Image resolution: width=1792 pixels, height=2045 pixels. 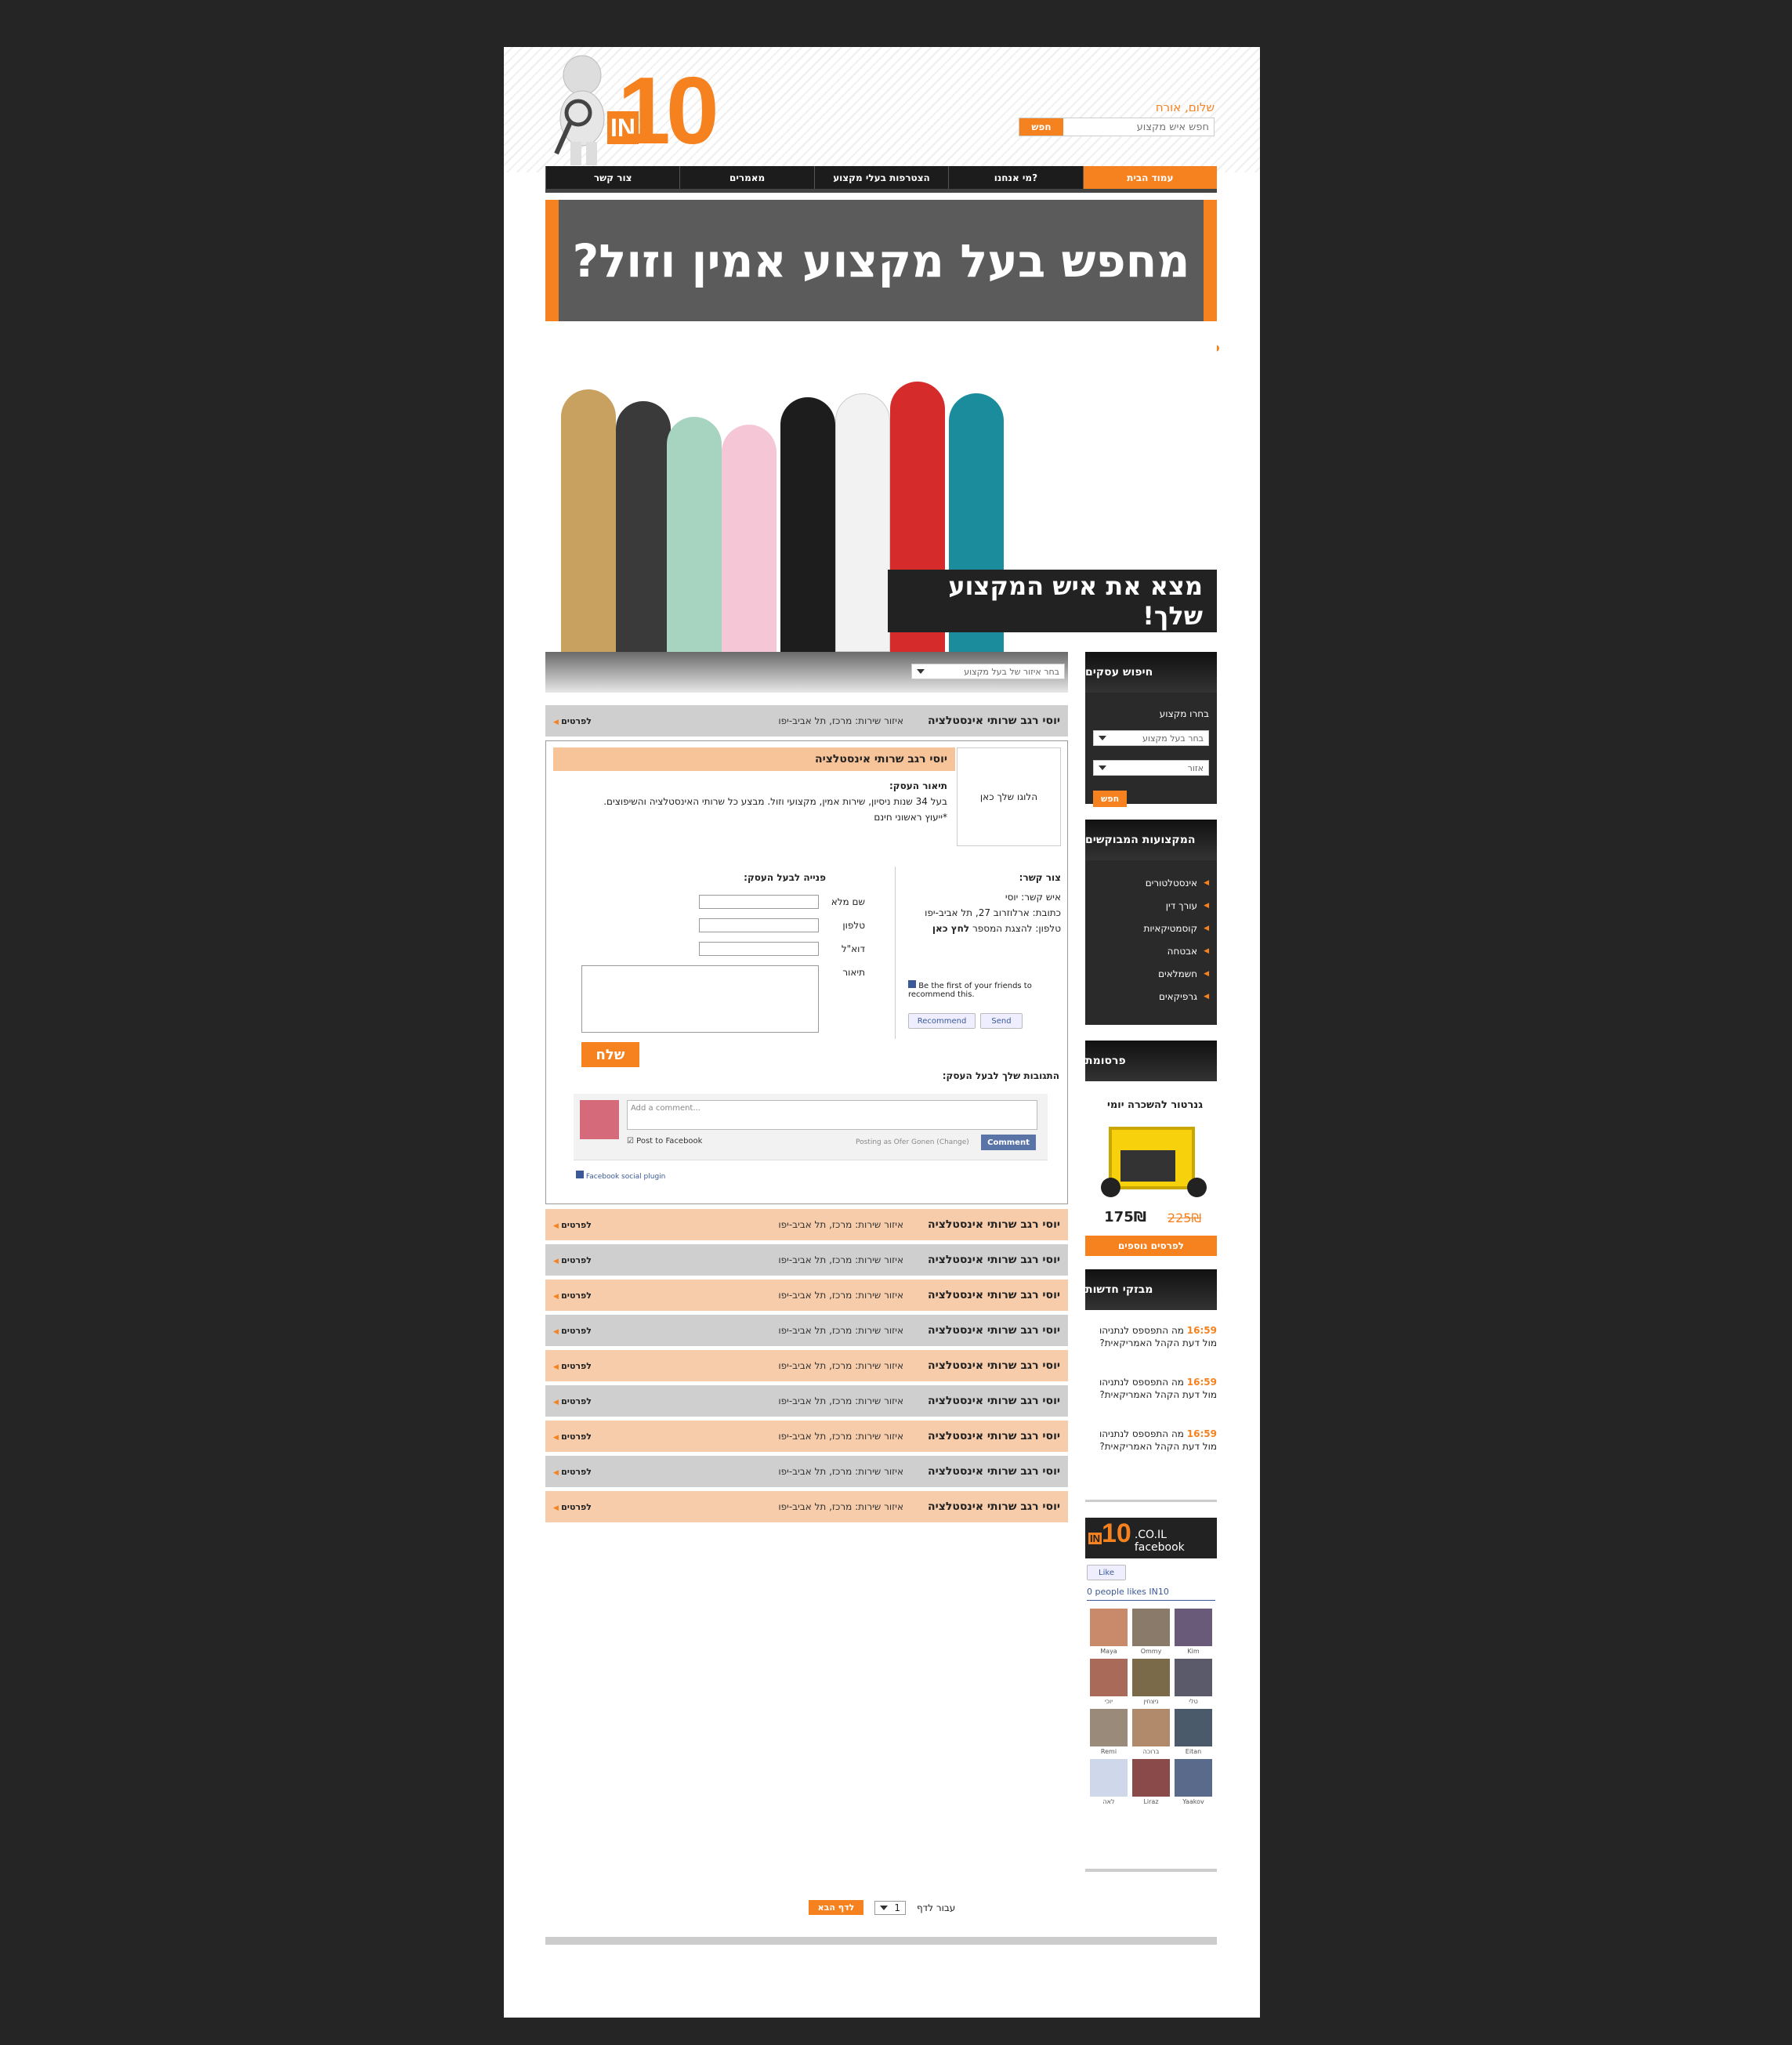 I want to click on fan-thumb: Ommy, so click(x=1151, y=1632).